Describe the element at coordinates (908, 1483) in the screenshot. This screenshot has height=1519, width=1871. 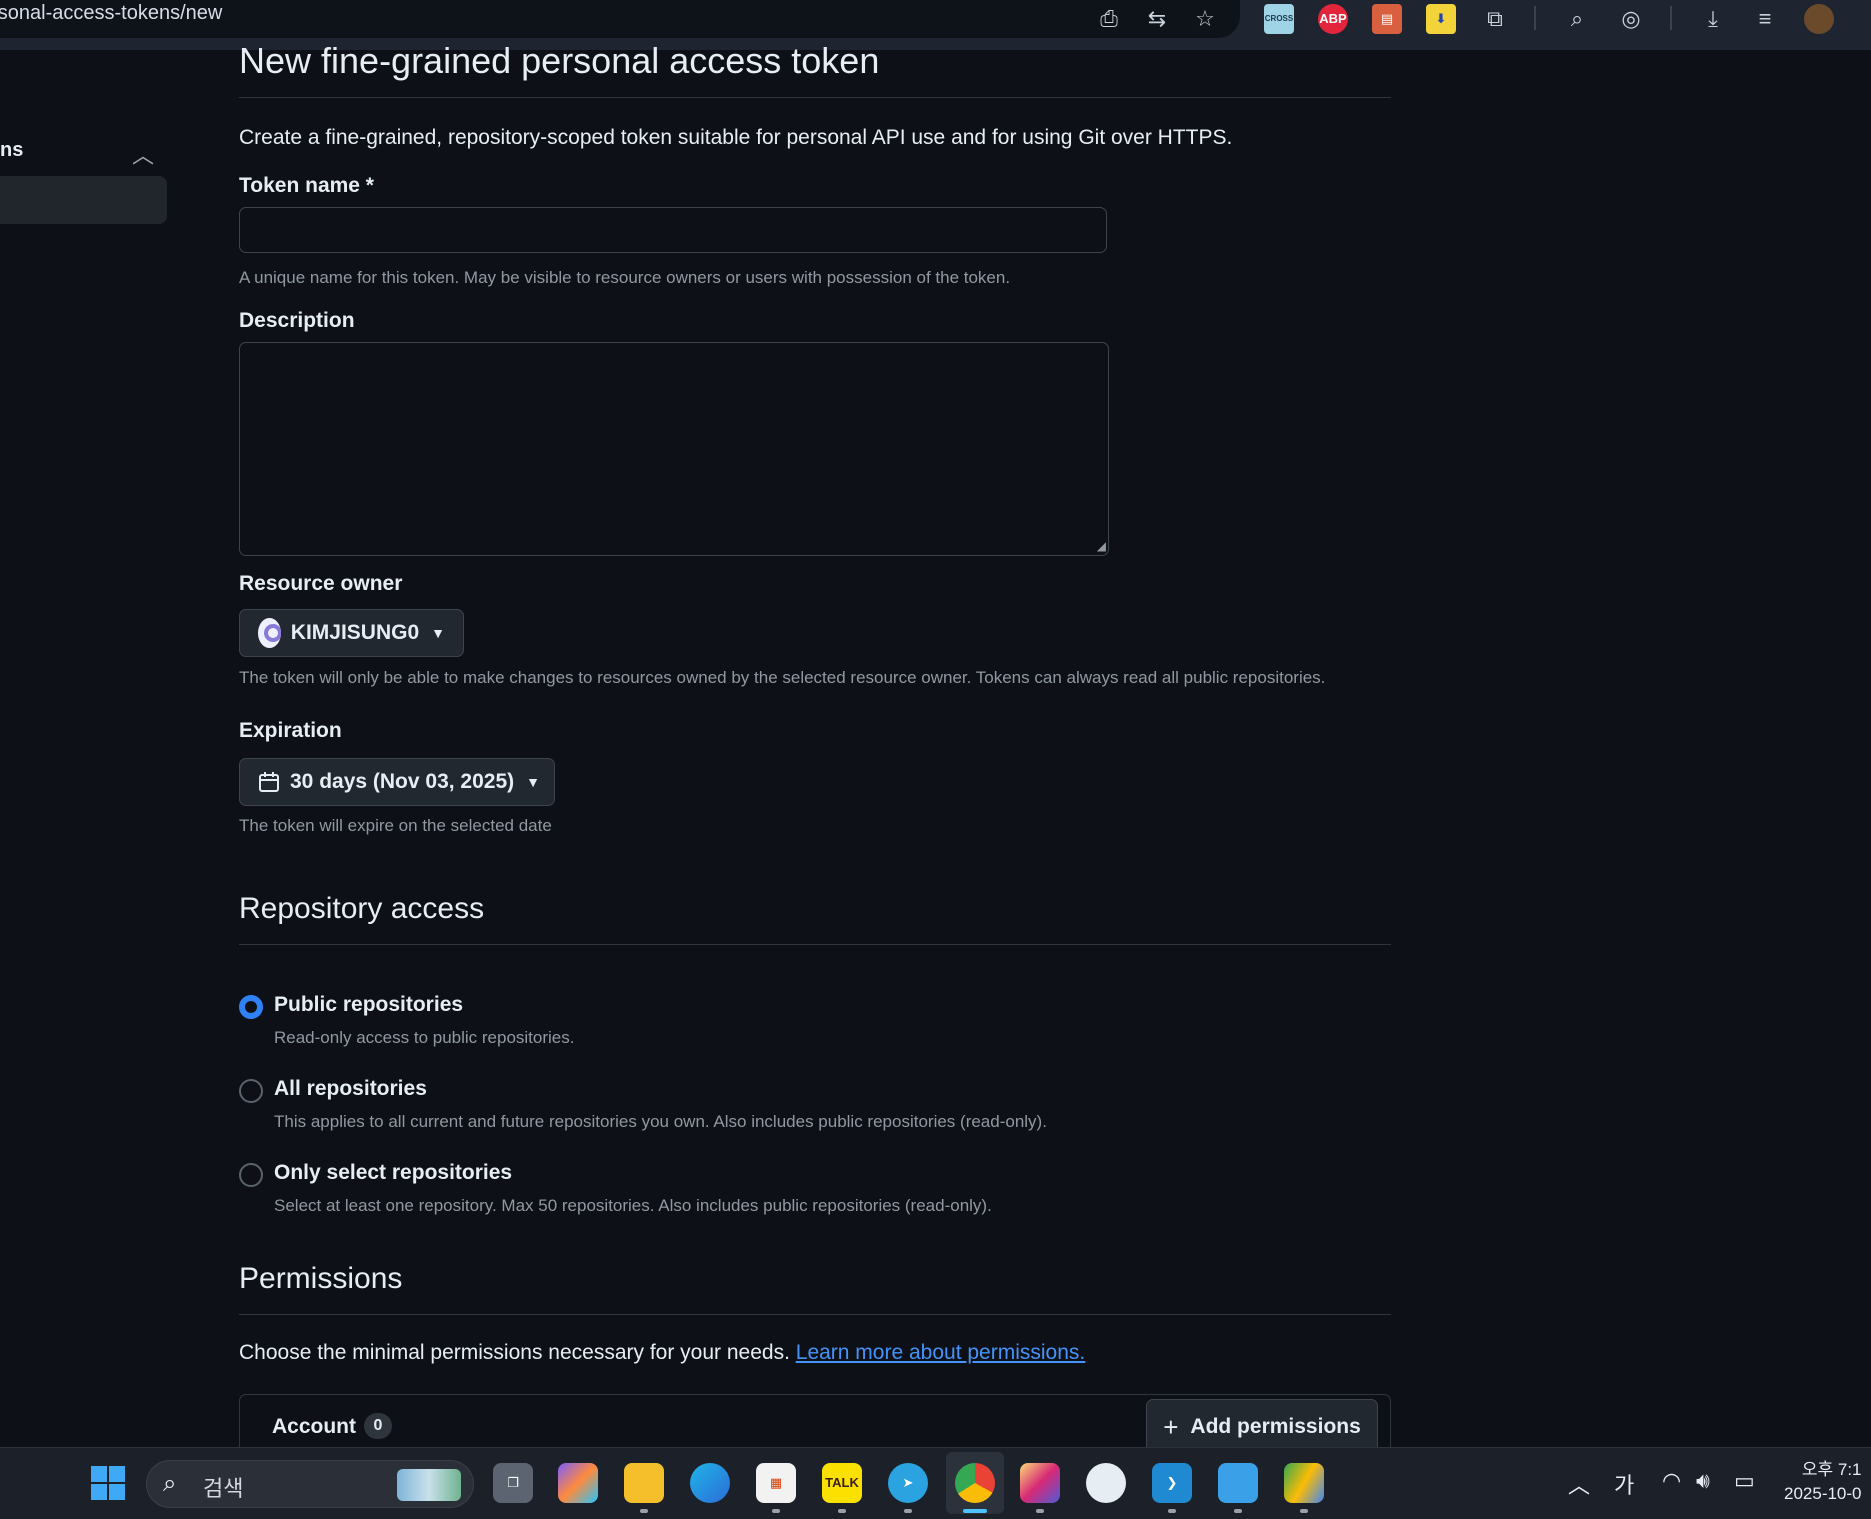
I see `telegram-icon: ➤` at that location.